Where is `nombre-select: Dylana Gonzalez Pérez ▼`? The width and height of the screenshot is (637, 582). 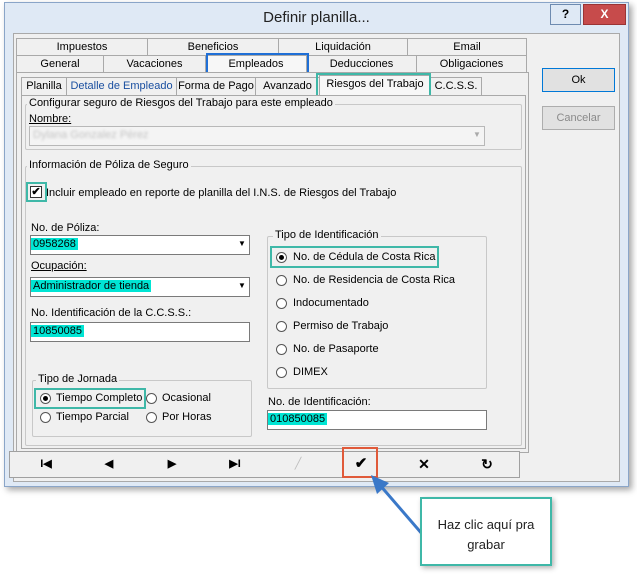
nombre-select: Dylana Gonzalez Pérez ▼ is located at coordinates (257, 136).